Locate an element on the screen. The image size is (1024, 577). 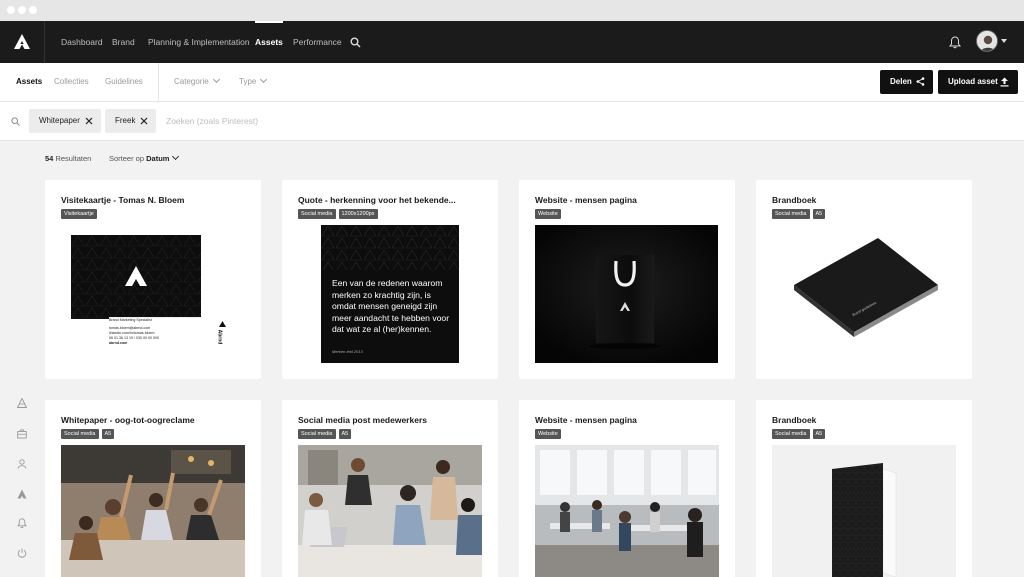
type-dropdown: Type is located at coordinates (253, 82).